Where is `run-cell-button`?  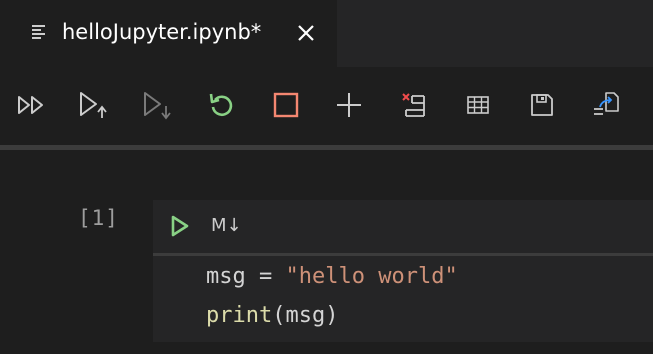
run-cell-button is located at coordinates (180, 226).